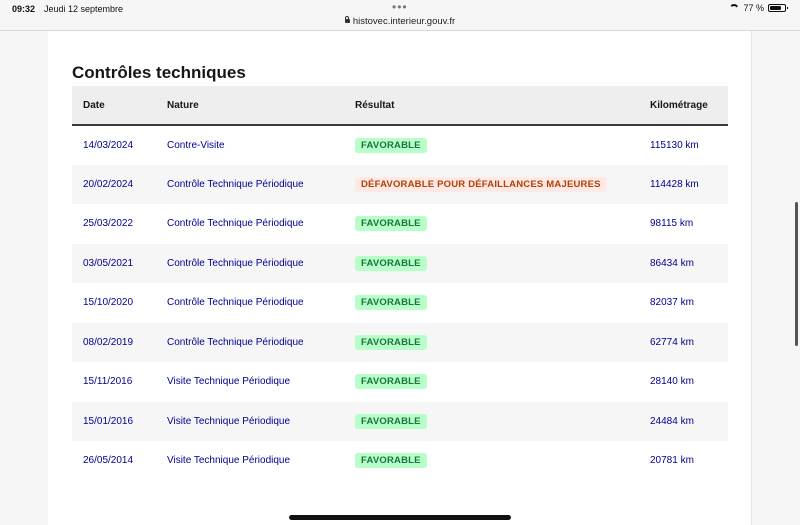 The image size is (800, 525). Describe the element at coordinates (753, 8) in the screenshot. I see `battery-percent: 77 %` at that location.